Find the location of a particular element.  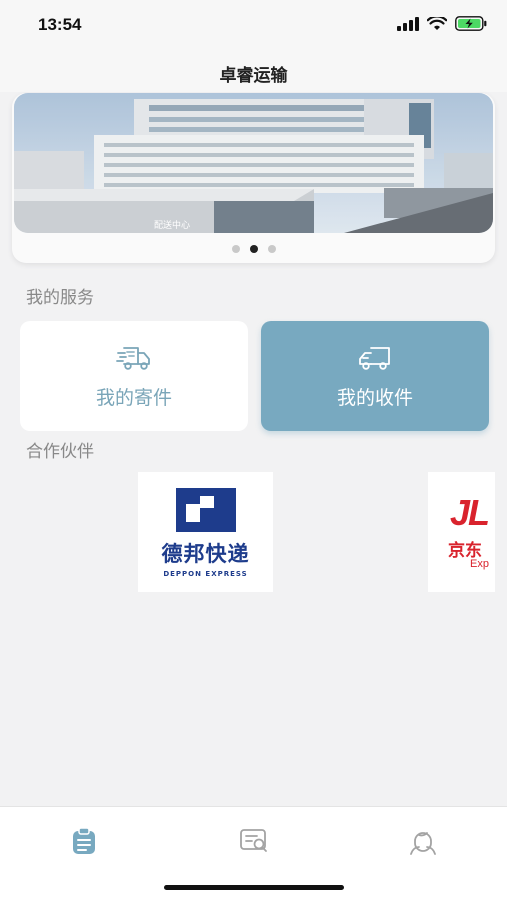

deppon-logo: 德邦快递 DEPPON EXPRESS is located at coordinates (205, 532).